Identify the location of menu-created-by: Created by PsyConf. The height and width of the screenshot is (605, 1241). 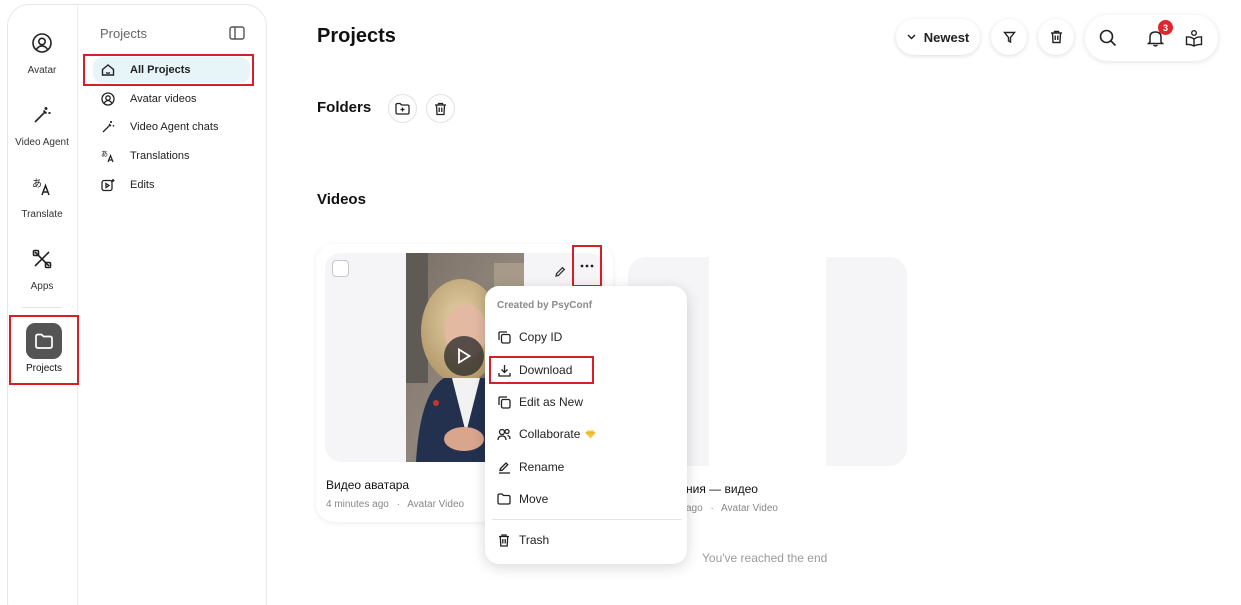
(545, 305).